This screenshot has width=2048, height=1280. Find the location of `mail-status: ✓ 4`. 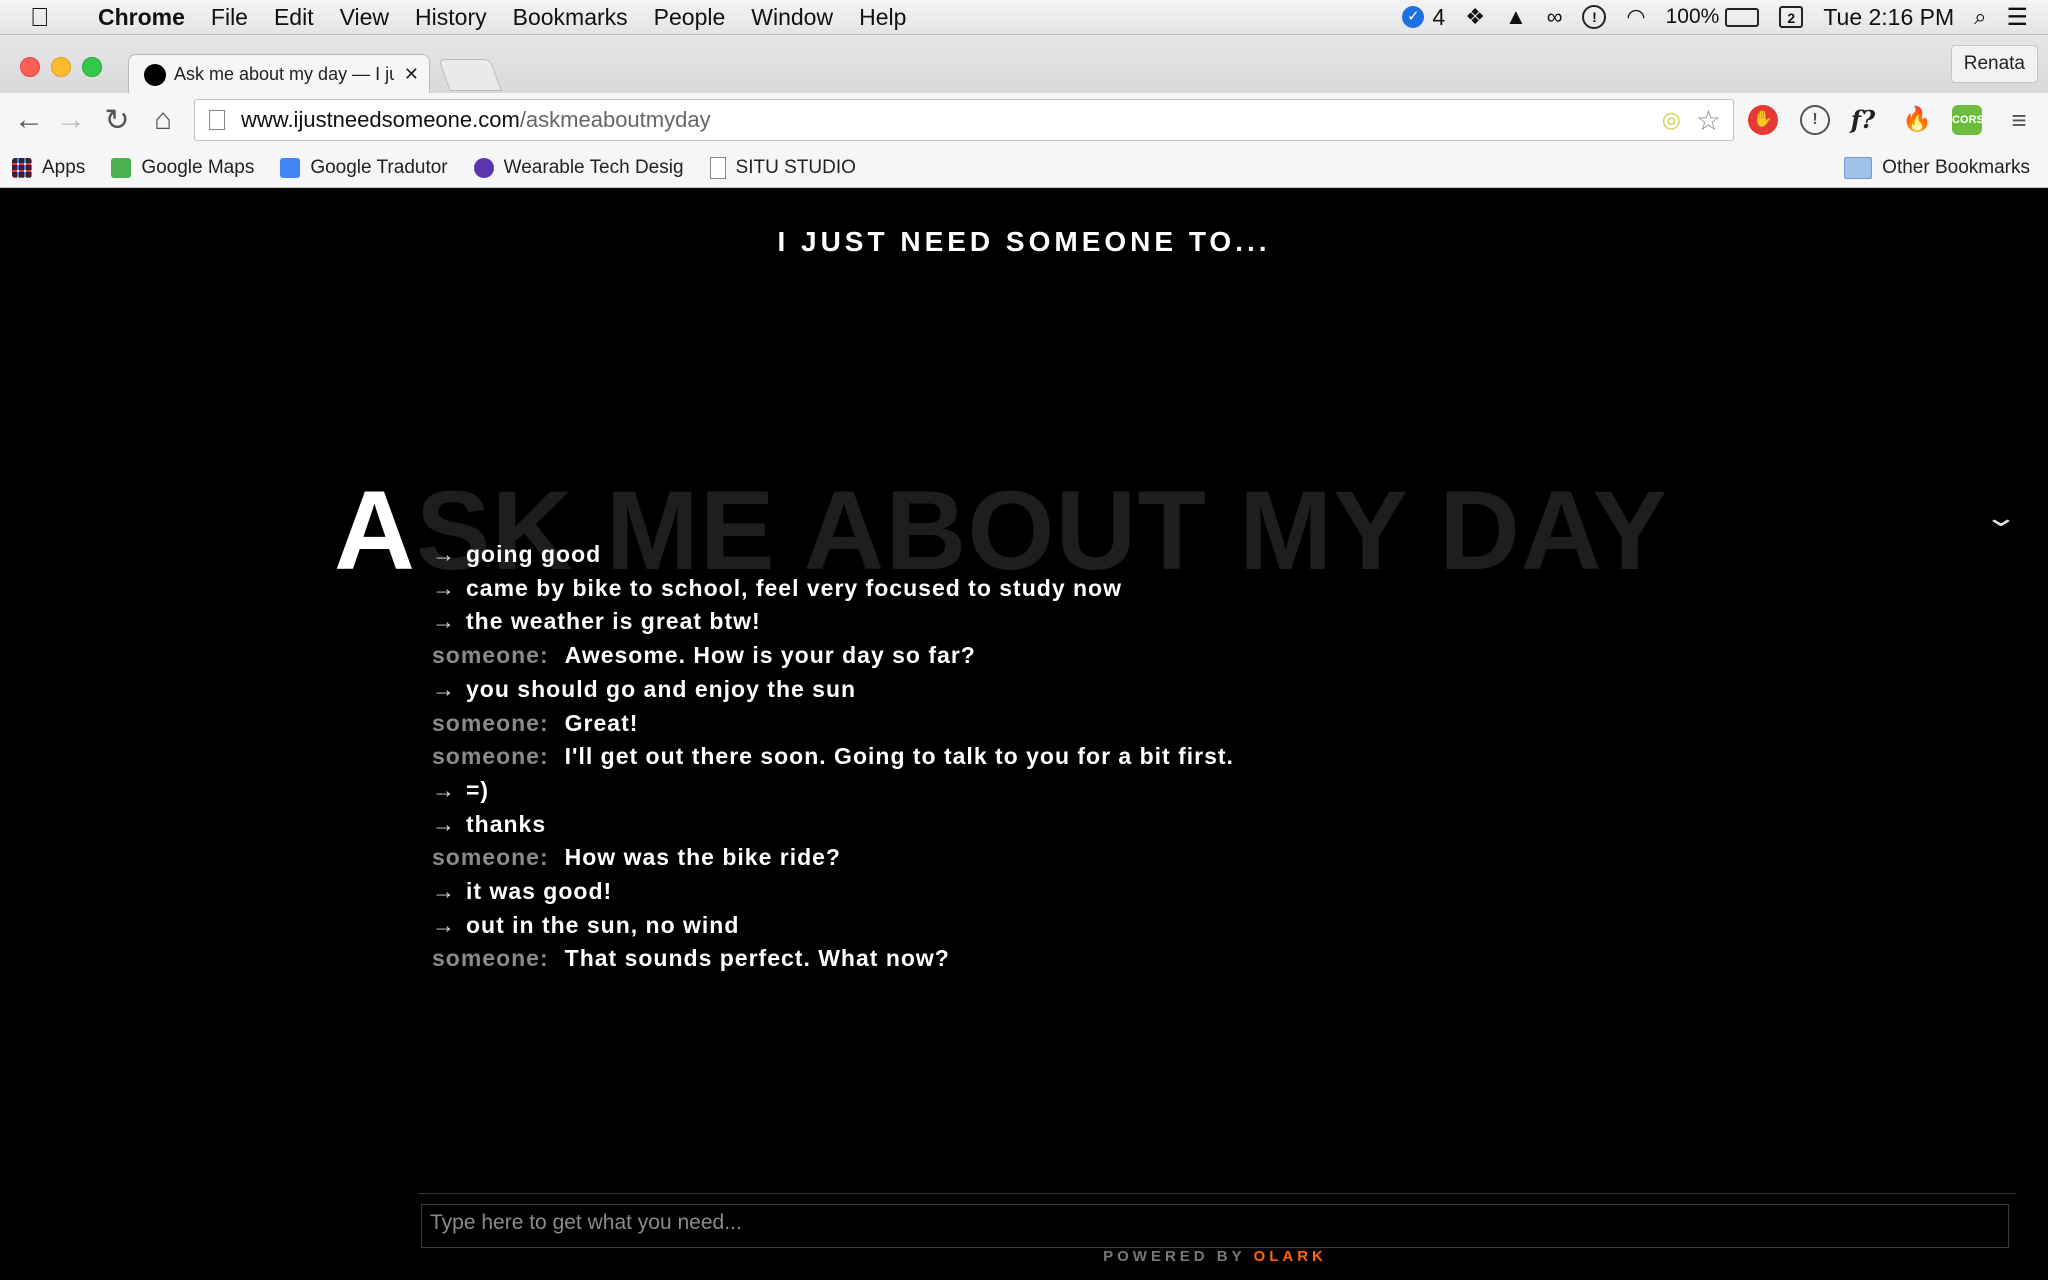

mail-status: ✓ 4 is located at coordinates (1423, 17).